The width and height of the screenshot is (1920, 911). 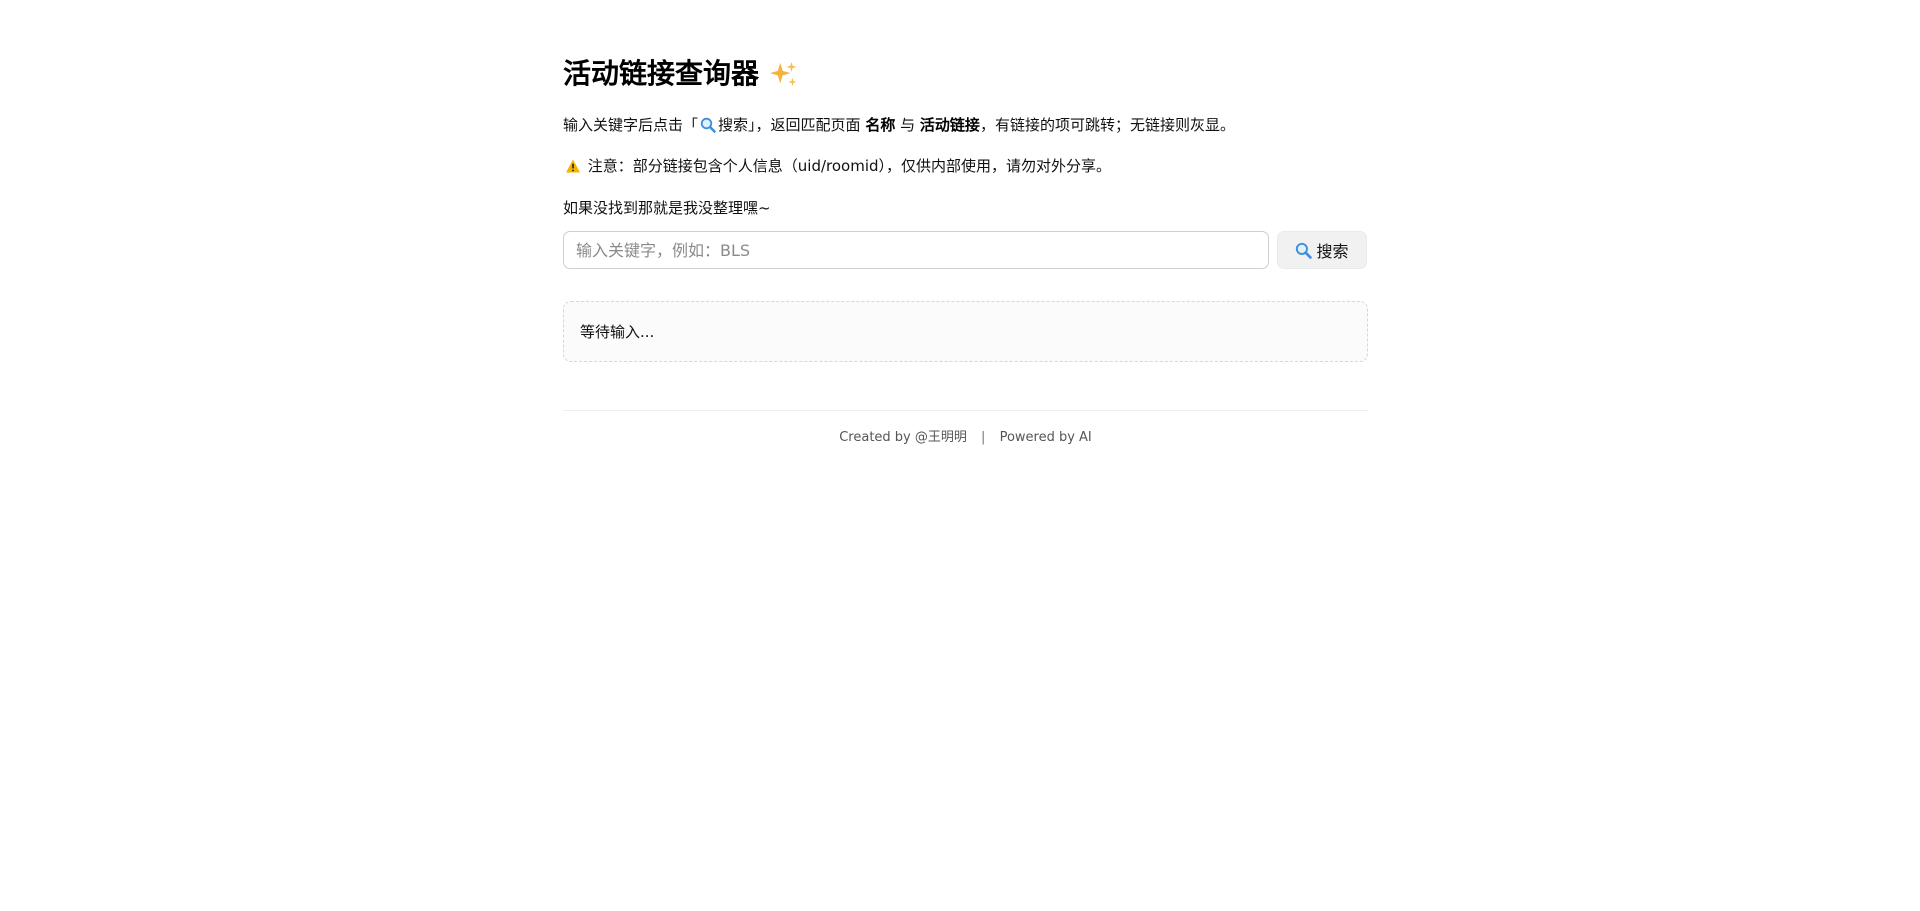 I want to click on note-text: 如果没找到那就是我没整理嘿~, so click(x=667, y=208).